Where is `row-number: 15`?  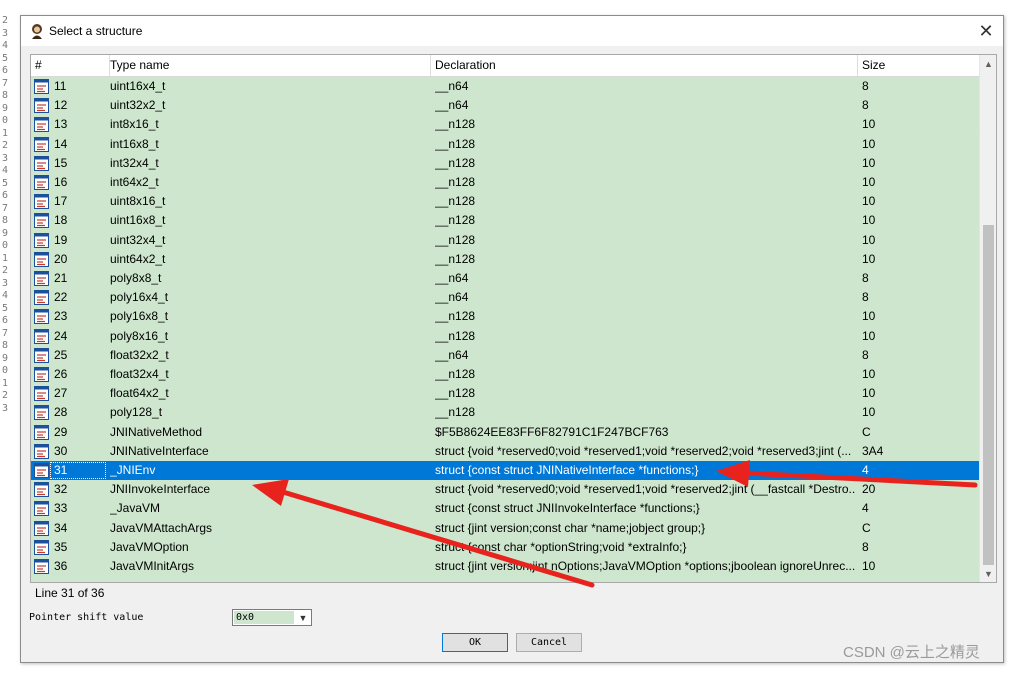 row-number: 15 is located at coordinates (61, 162).